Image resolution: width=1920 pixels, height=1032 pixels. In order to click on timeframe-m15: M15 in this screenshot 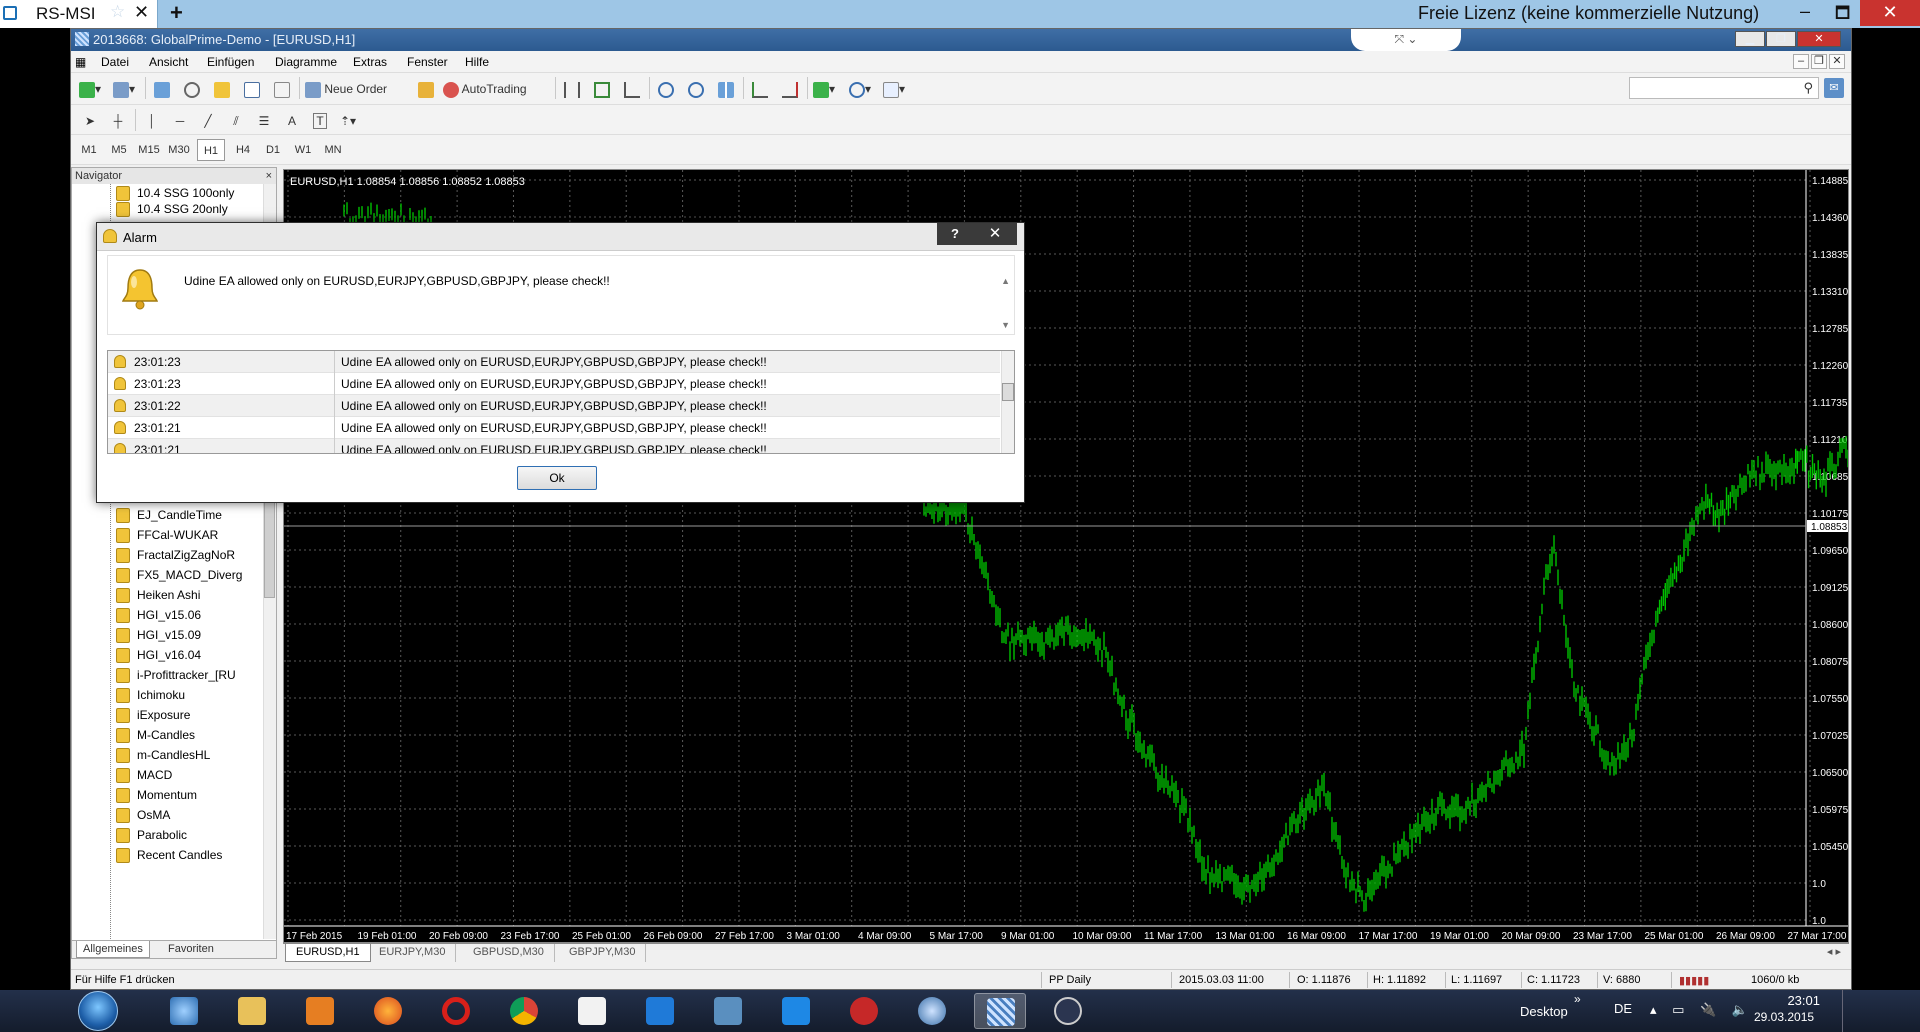, I will do `click(149, 150)`.